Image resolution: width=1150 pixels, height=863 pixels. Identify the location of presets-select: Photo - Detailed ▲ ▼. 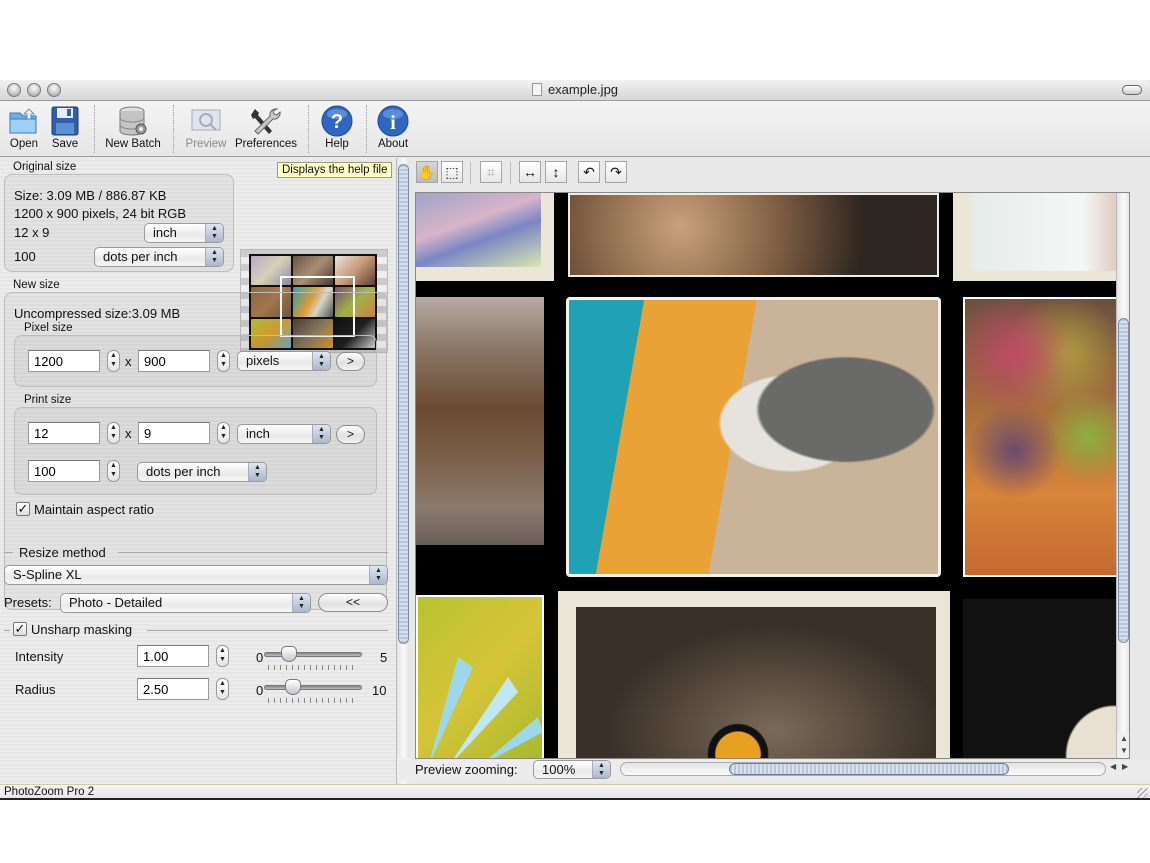
(185, 603).